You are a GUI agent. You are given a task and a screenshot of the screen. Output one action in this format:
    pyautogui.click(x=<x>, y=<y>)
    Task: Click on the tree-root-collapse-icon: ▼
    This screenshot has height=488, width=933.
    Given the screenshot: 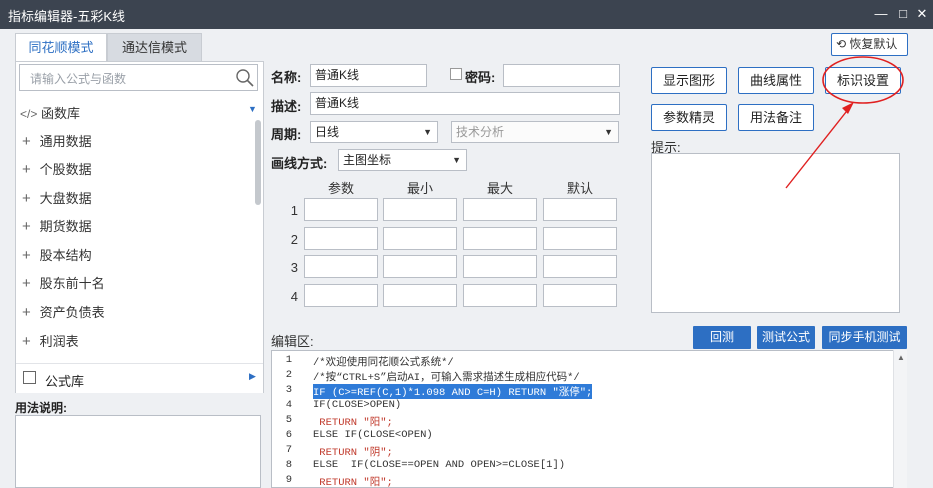 What is the action you would take?
    pyautogui.click(x=252, y=109)
    